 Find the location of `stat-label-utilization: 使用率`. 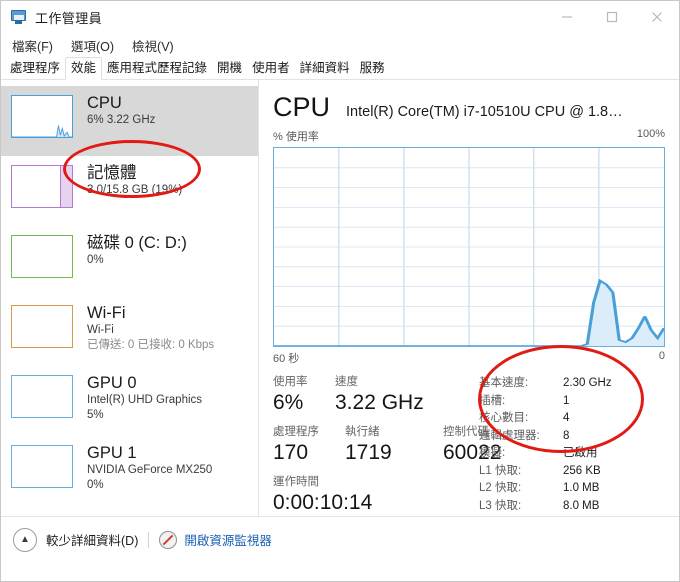

stat-label-utilization: 使用率 is located at coordinates (290, 382).